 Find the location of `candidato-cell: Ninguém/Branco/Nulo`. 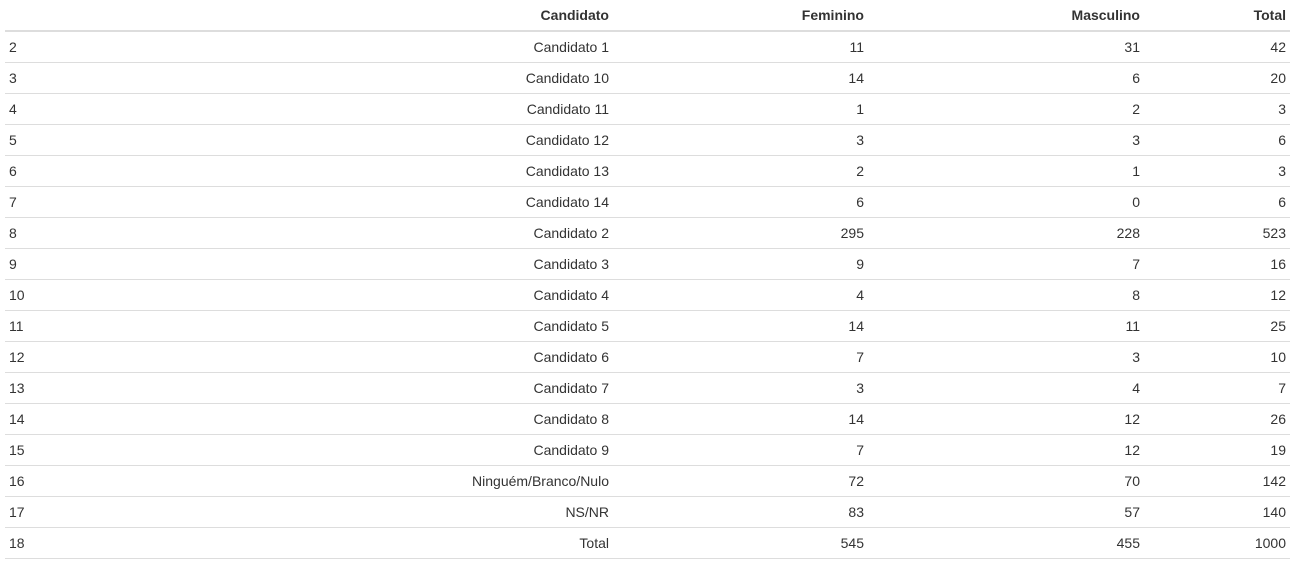

candidato-cell: Ninguém/Branco/Nulo is located at coordinates (409, 481).